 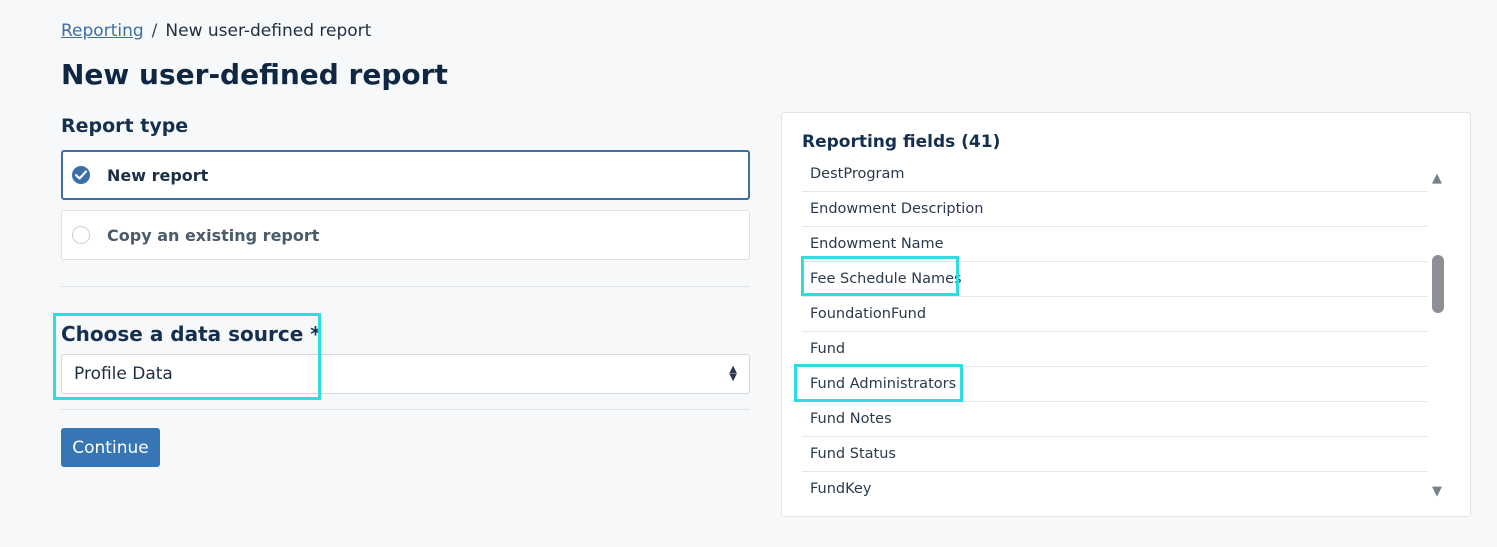 I want to click on continue-button: Continue, so click(x=110, y=447).